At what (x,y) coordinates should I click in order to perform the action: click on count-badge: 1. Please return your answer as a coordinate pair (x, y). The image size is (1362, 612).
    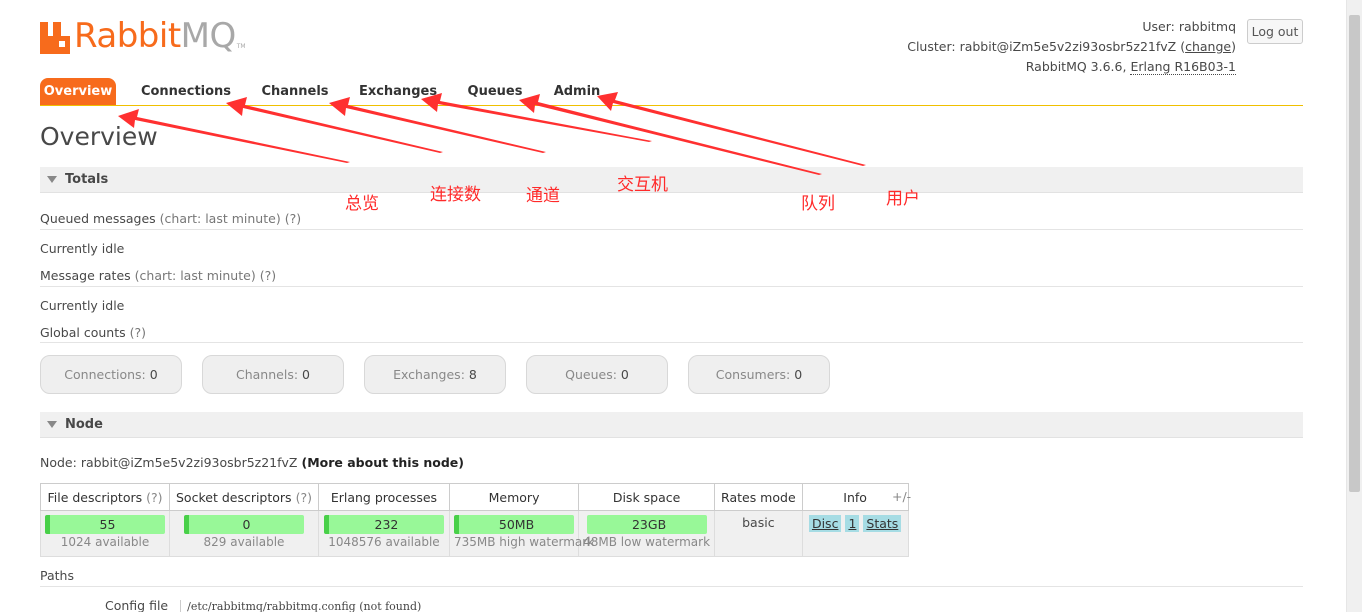
    Looking at the image, I should click on (852, 523).